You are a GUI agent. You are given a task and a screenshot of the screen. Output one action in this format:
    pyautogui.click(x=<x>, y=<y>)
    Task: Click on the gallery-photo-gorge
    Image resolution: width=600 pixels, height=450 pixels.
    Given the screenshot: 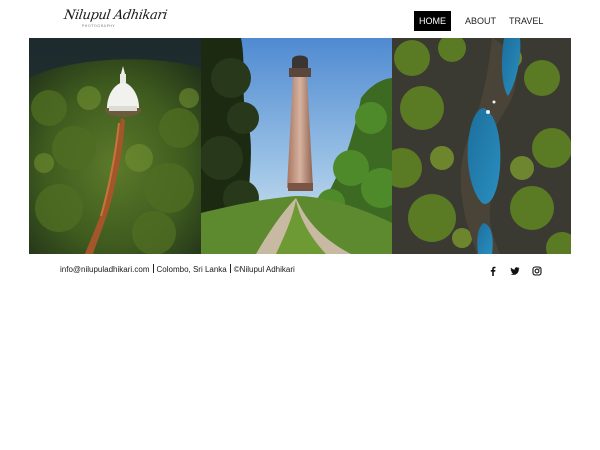 What is the action you would take?
    pyautogui.click(x=481, y=146)
    